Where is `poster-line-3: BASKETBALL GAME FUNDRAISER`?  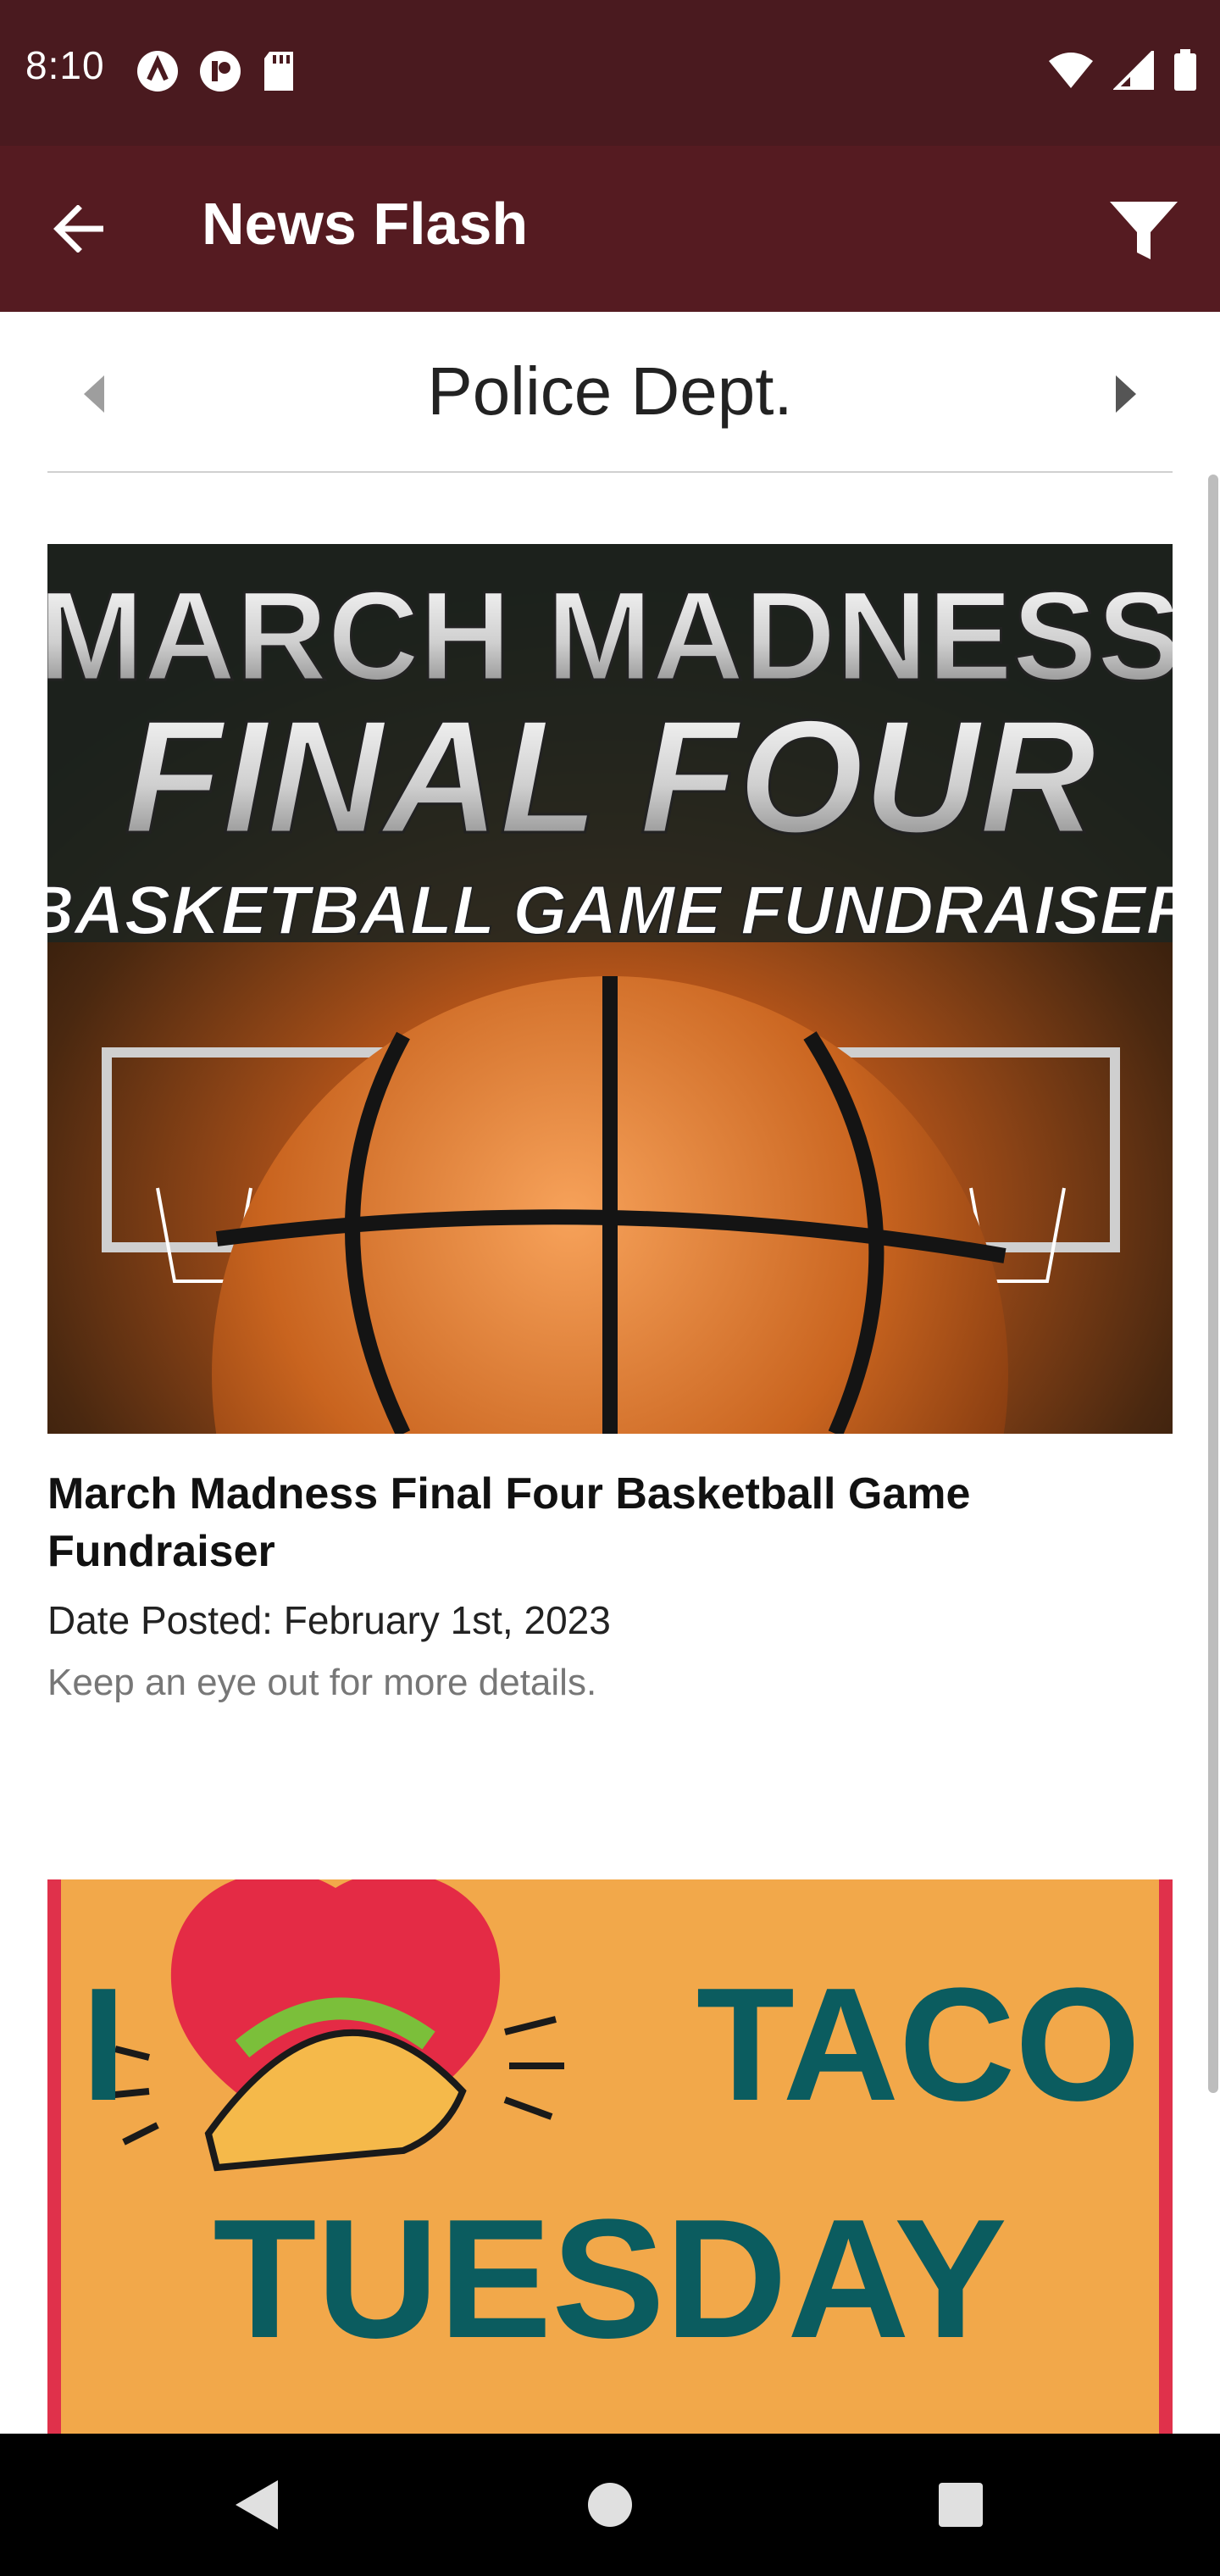
poster-line-3: BASKETBALL GAME FUNDRAISER is located at coordinates (610, 910).